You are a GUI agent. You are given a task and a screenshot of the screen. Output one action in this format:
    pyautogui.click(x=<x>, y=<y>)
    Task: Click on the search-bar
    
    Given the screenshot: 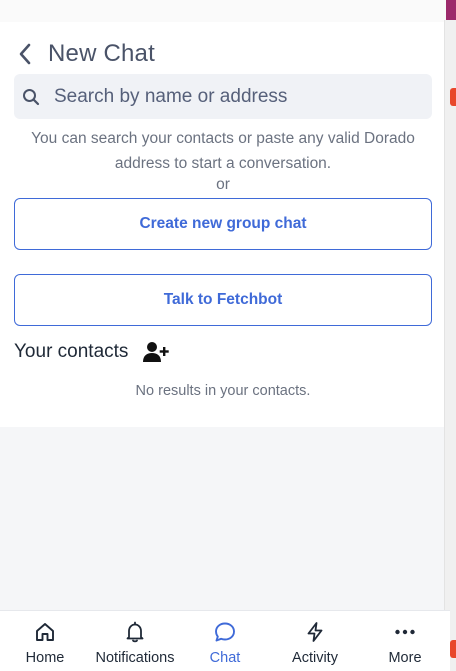 What is the action you would take?
    pyautogui.click(x=223, y=96)
    